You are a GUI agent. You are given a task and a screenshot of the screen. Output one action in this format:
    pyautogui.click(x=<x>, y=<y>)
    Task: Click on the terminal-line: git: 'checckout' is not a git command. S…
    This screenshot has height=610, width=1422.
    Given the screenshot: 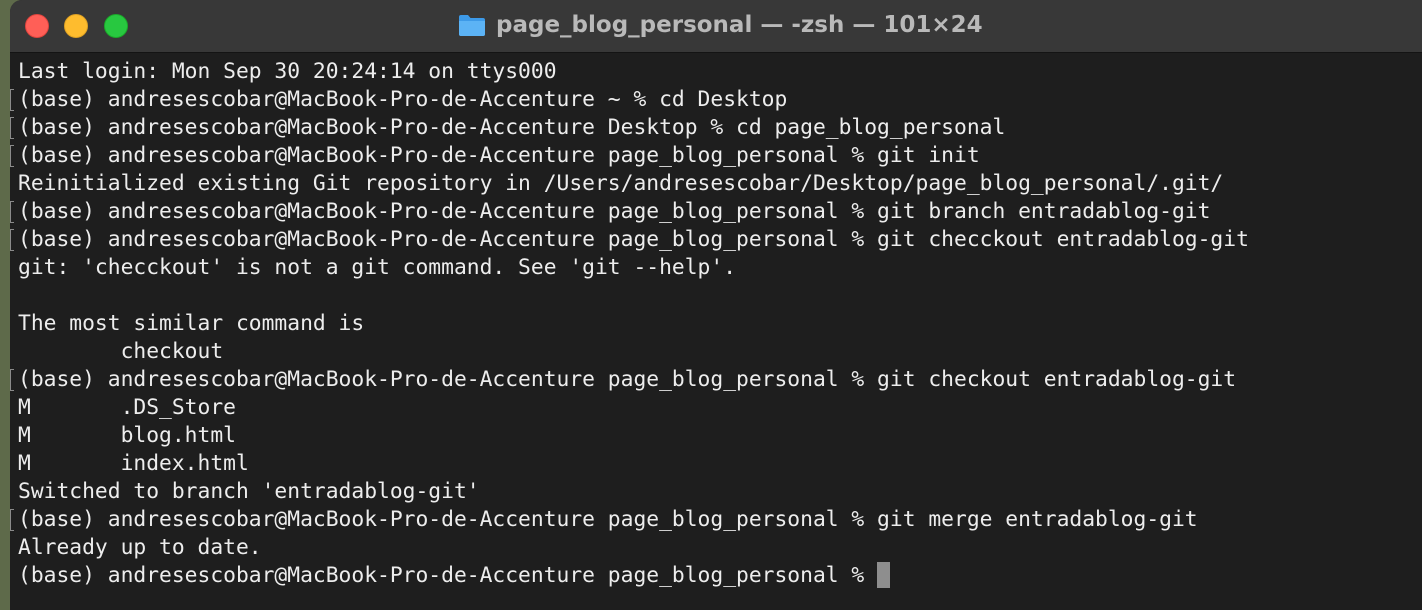 What is the action you would take?
    pyautogui.click(x=720, y=268)
    